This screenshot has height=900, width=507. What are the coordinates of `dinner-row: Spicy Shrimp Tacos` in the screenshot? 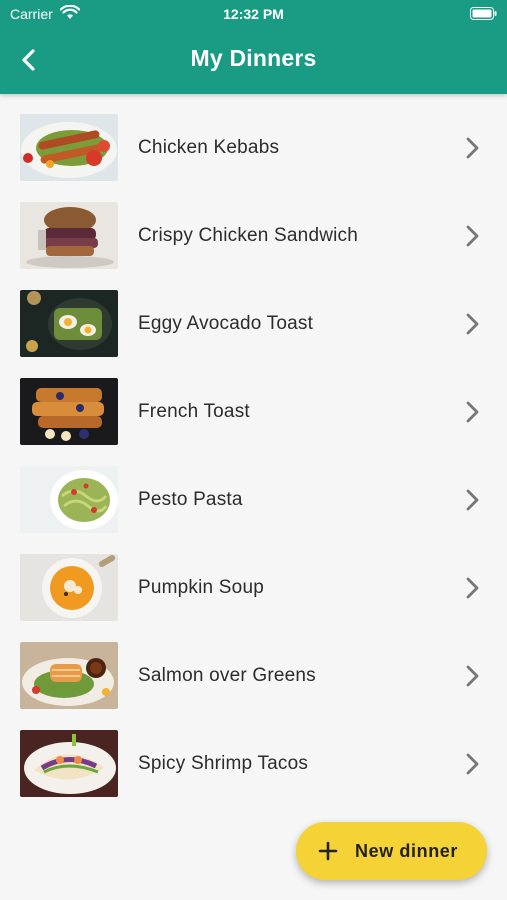 It's located at (253, 754).